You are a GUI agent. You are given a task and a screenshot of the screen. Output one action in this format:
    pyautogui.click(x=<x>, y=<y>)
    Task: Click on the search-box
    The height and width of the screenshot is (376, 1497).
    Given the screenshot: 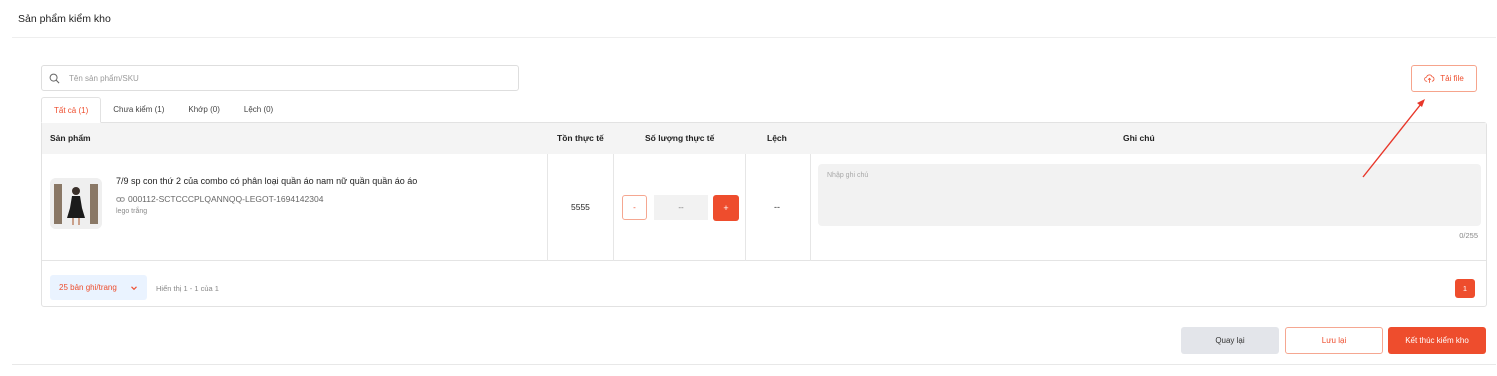 What is the action you would take?
    pyautogui.click(x=280, y=78)
    